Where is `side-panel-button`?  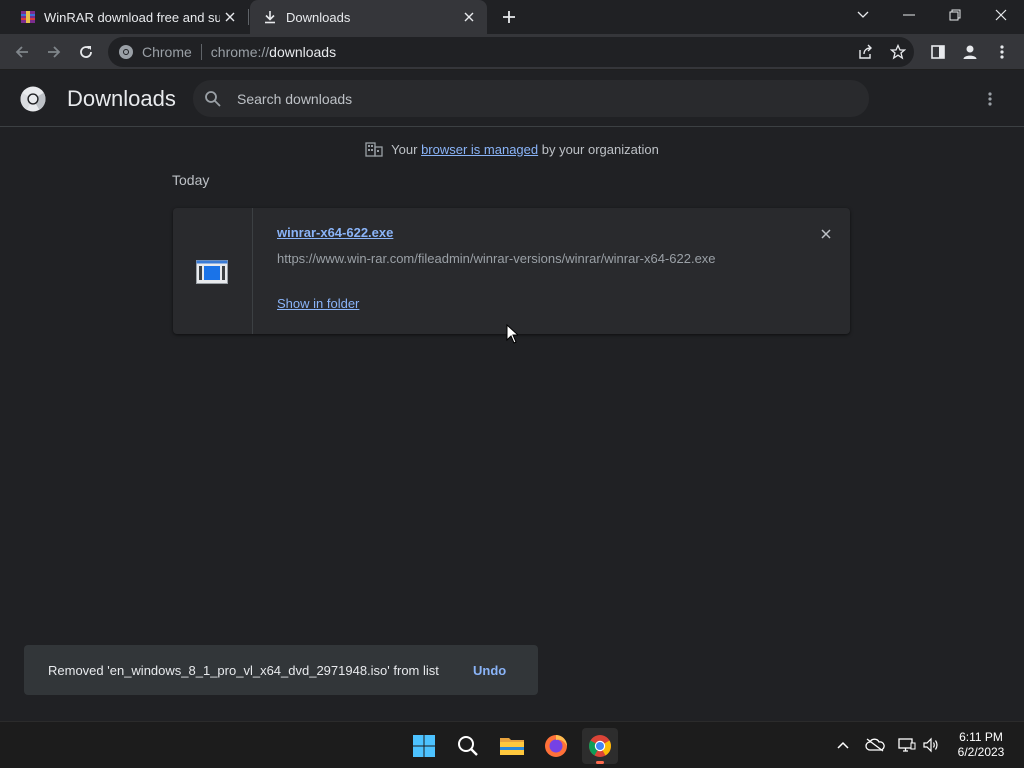
side-panel-button is located at coordinates (938, 52).